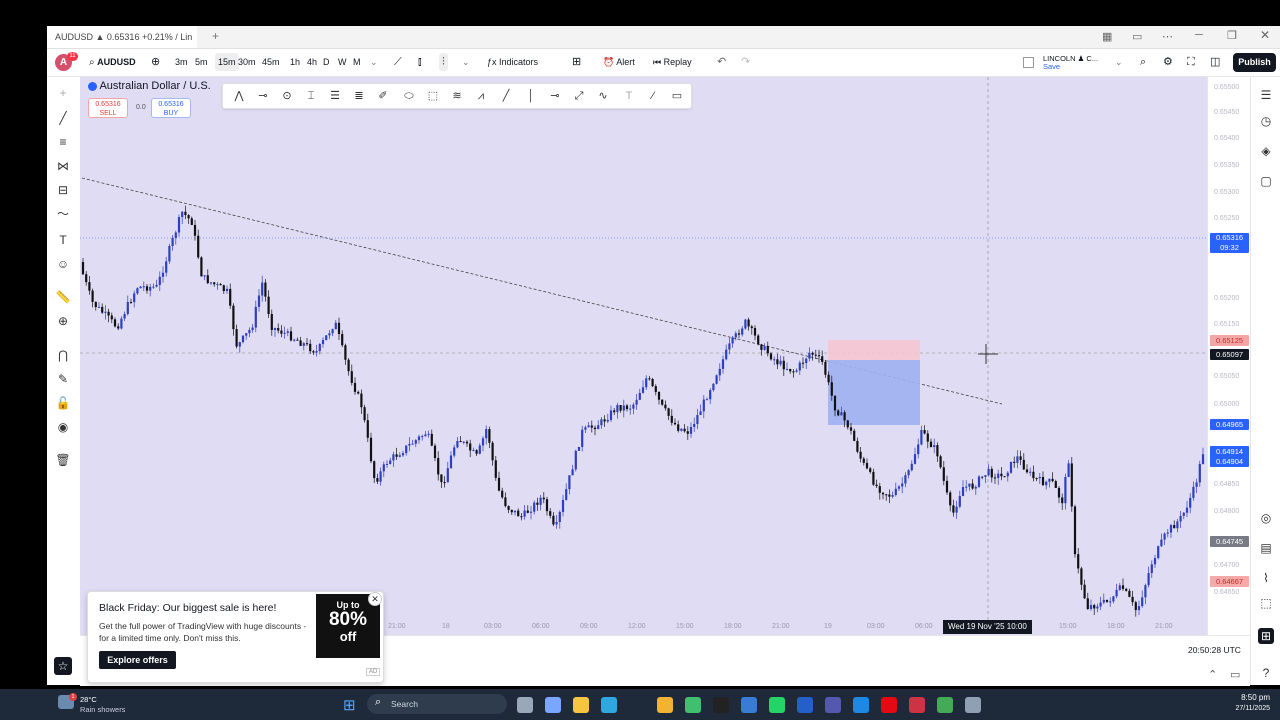  Describe the element at coordinates (466, 62) in the screenshot. I see `chevron-down-icon: ⌄` at that location.